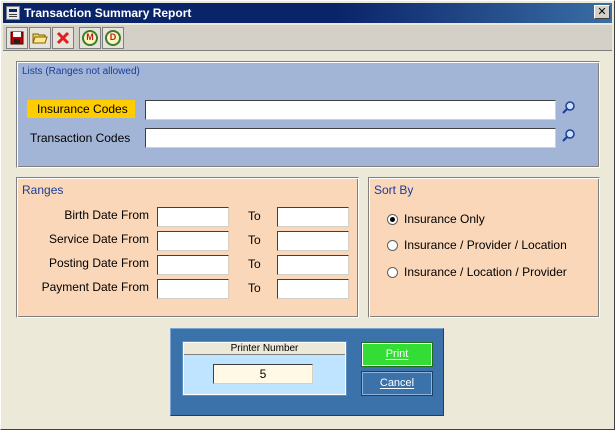 This screenshot has width=615, height=430. Describe the element at coordinates (80, 138) in the screenshot. I see `transaction-codes-label: Transaction Codes` at that location.